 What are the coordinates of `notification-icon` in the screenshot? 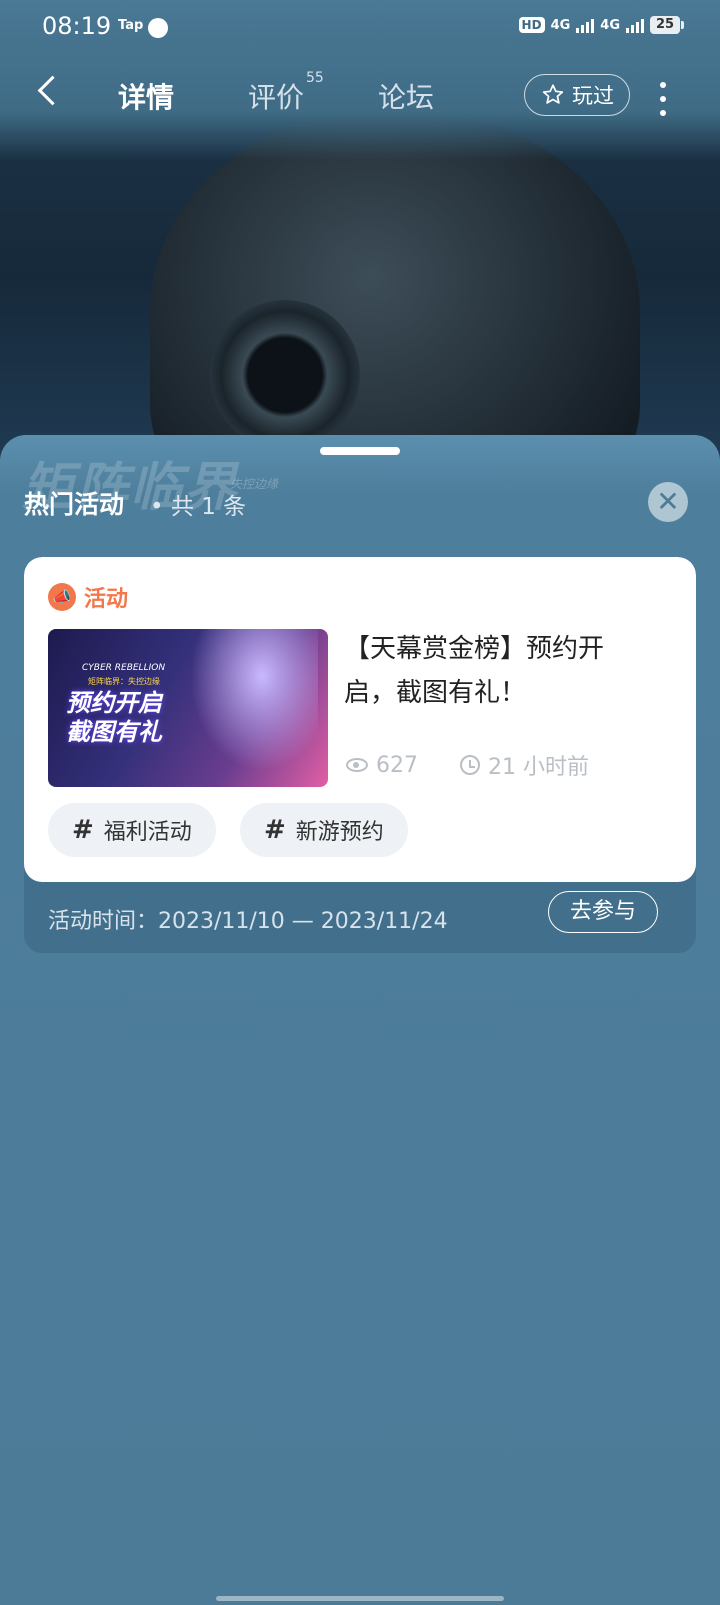 It's located at (158, 28).